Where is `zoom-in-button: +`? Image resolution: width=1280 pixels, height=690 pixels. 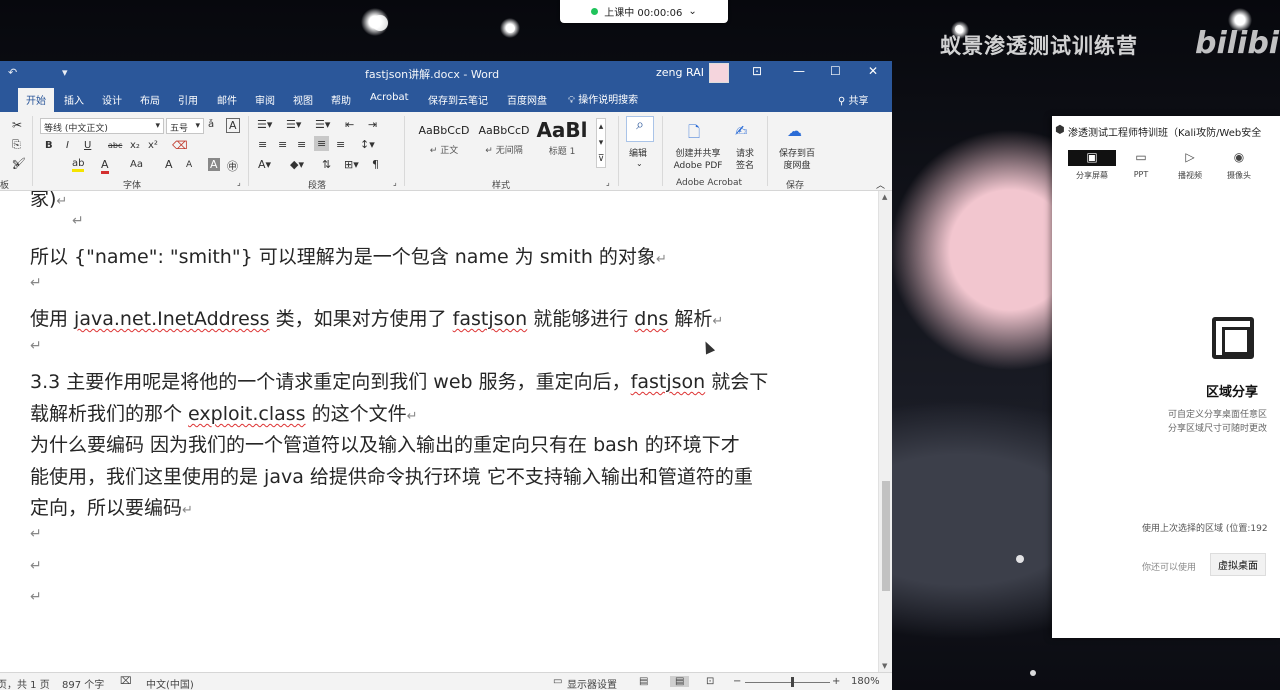 zoom-in-button: + is located at coordinates (836, 681).